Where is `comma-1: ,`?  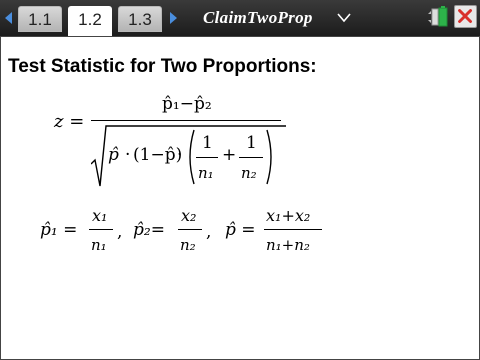
comma-1: , is located at coordinates (120, 232).